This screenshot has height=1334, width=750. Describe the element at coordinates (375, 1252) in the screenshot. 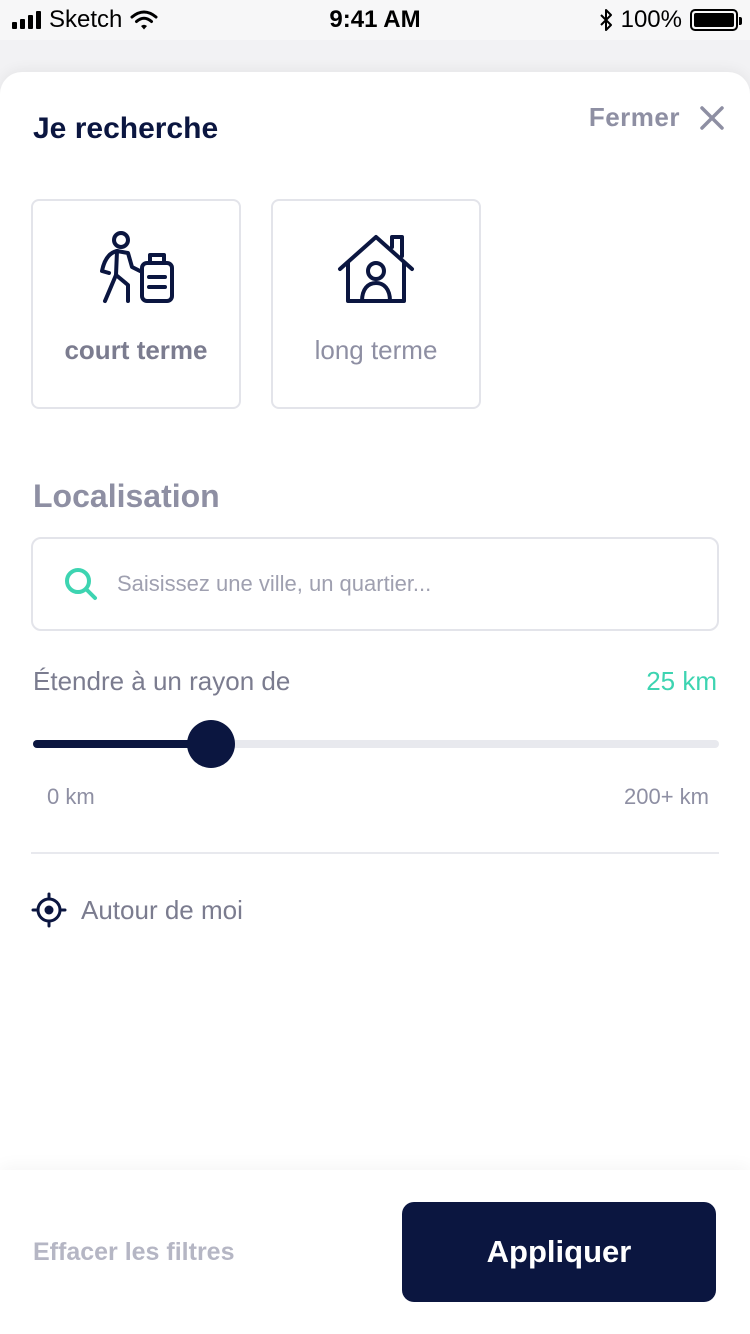

I see `footer-bar: Effacer les filtres Appliquer` at that location.